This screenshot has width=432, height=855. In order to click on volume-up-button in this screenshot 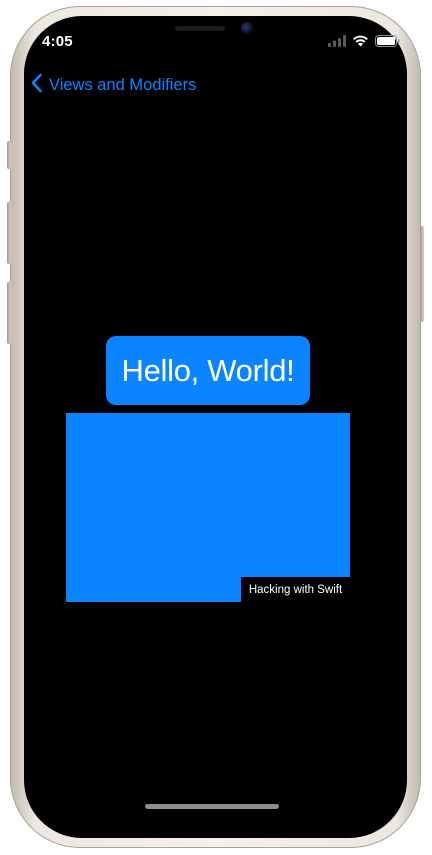, I will do `click(9, 233)`.